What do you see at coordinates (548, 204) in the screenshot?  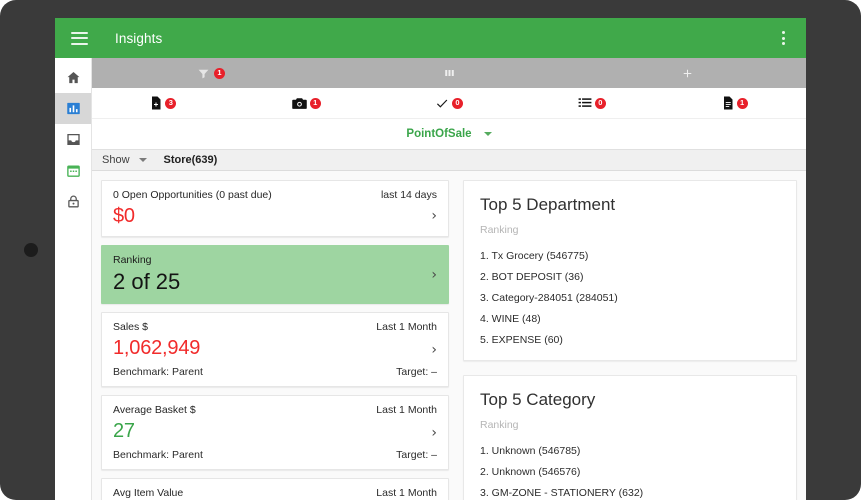 I see `top5-title: Top 5 Department` at bounding box center [548, 204].